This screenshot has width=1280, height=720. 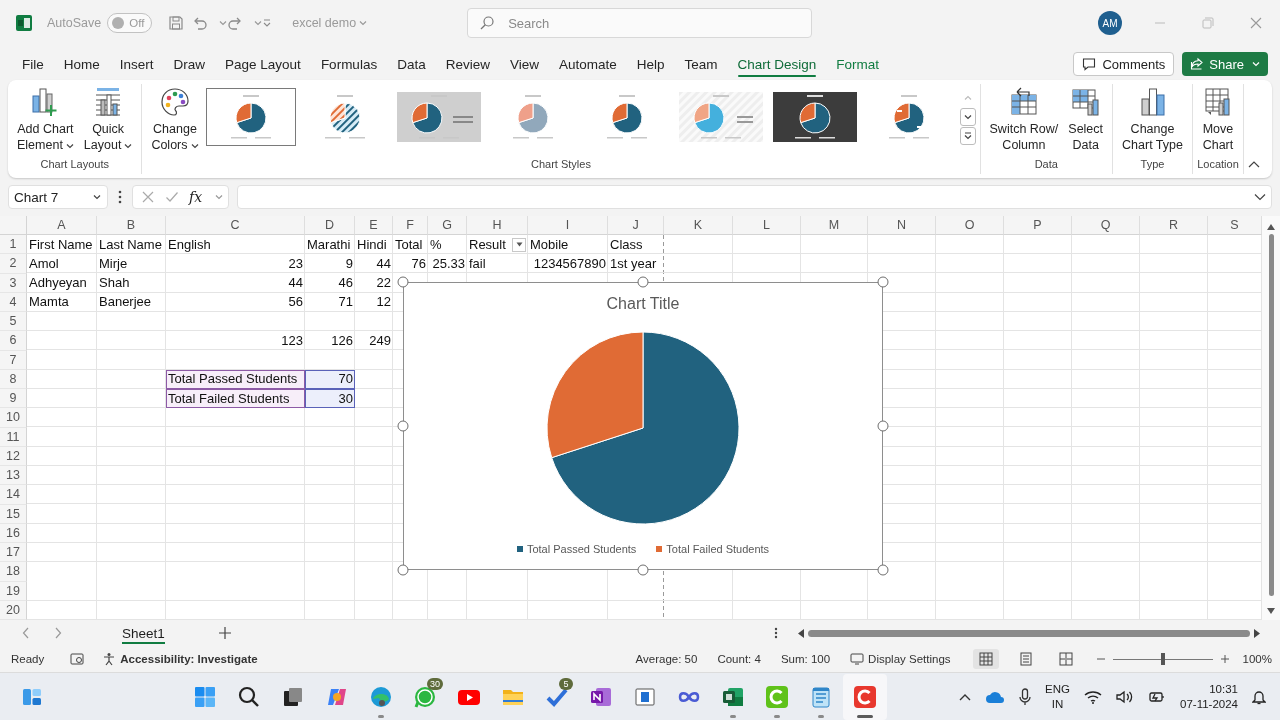 I want to click on column-header: G, so click(x=447, y=225).